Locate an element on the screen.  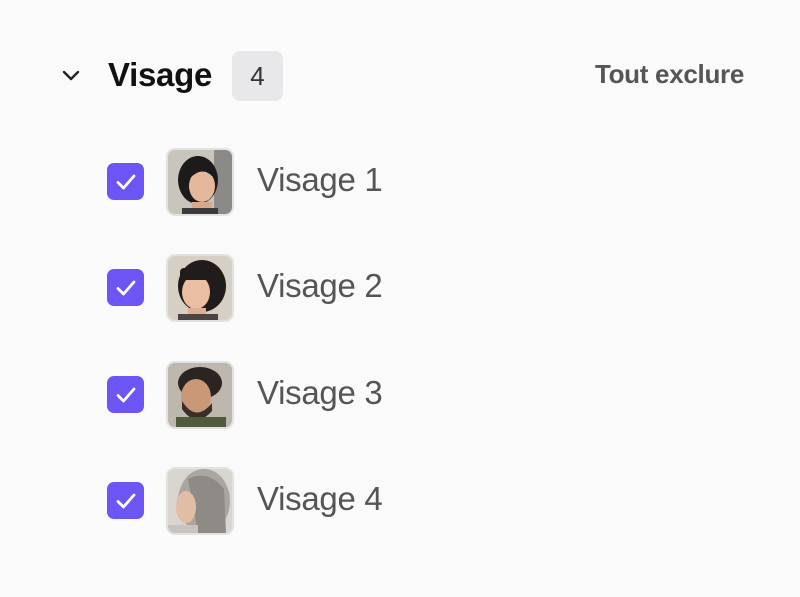
face-row: Visage 2 is located at coordinates (400, 287).